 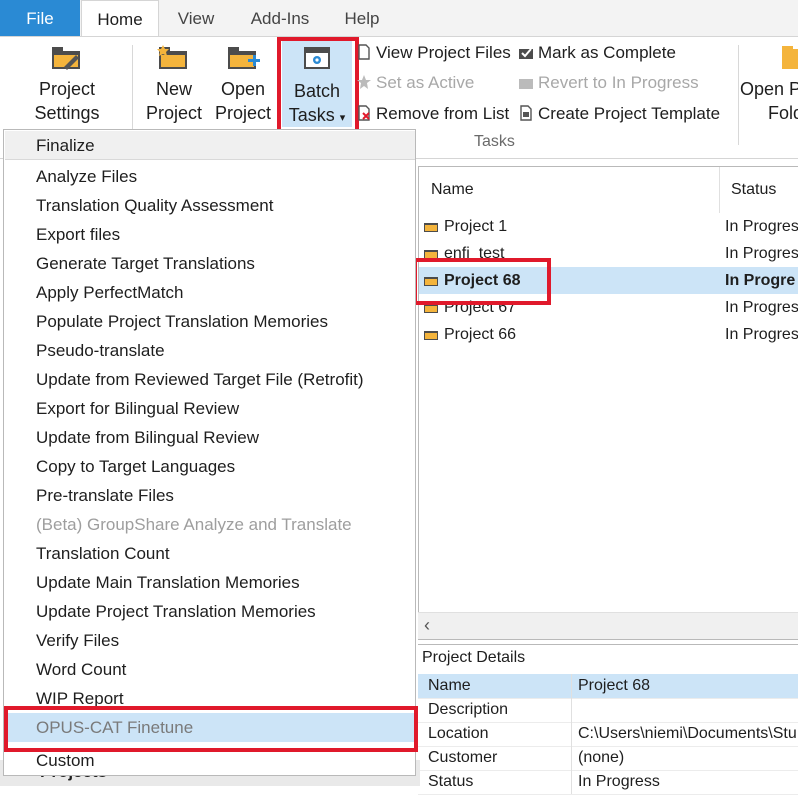 I want to click on open-project-label-1: Open, so click(x=243, y=89).